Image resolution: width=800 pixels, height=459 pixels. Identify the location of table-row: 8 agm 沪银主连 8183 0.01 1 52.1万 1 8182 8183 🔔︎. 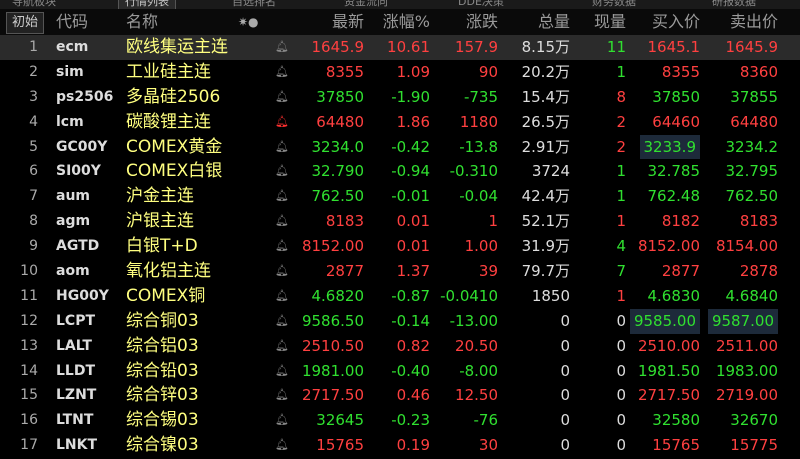
(400, 221).